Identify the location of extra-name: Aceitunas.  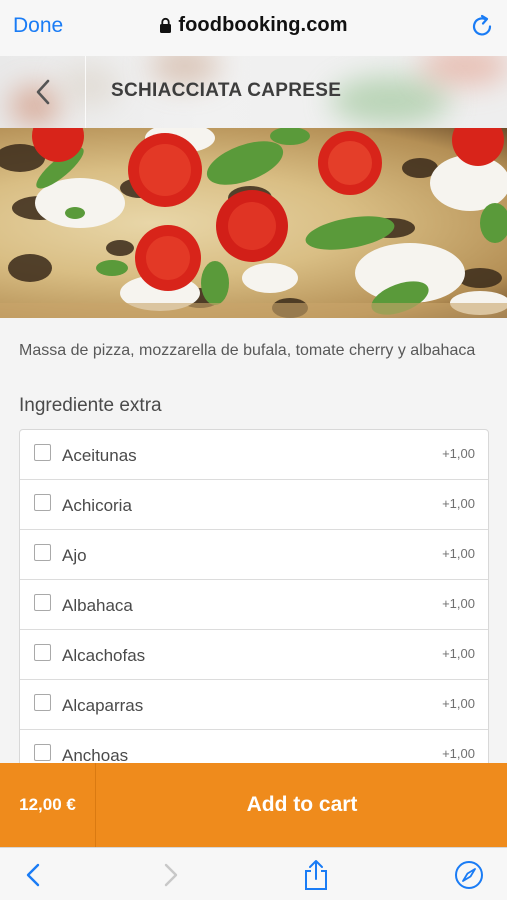
(99, 455).